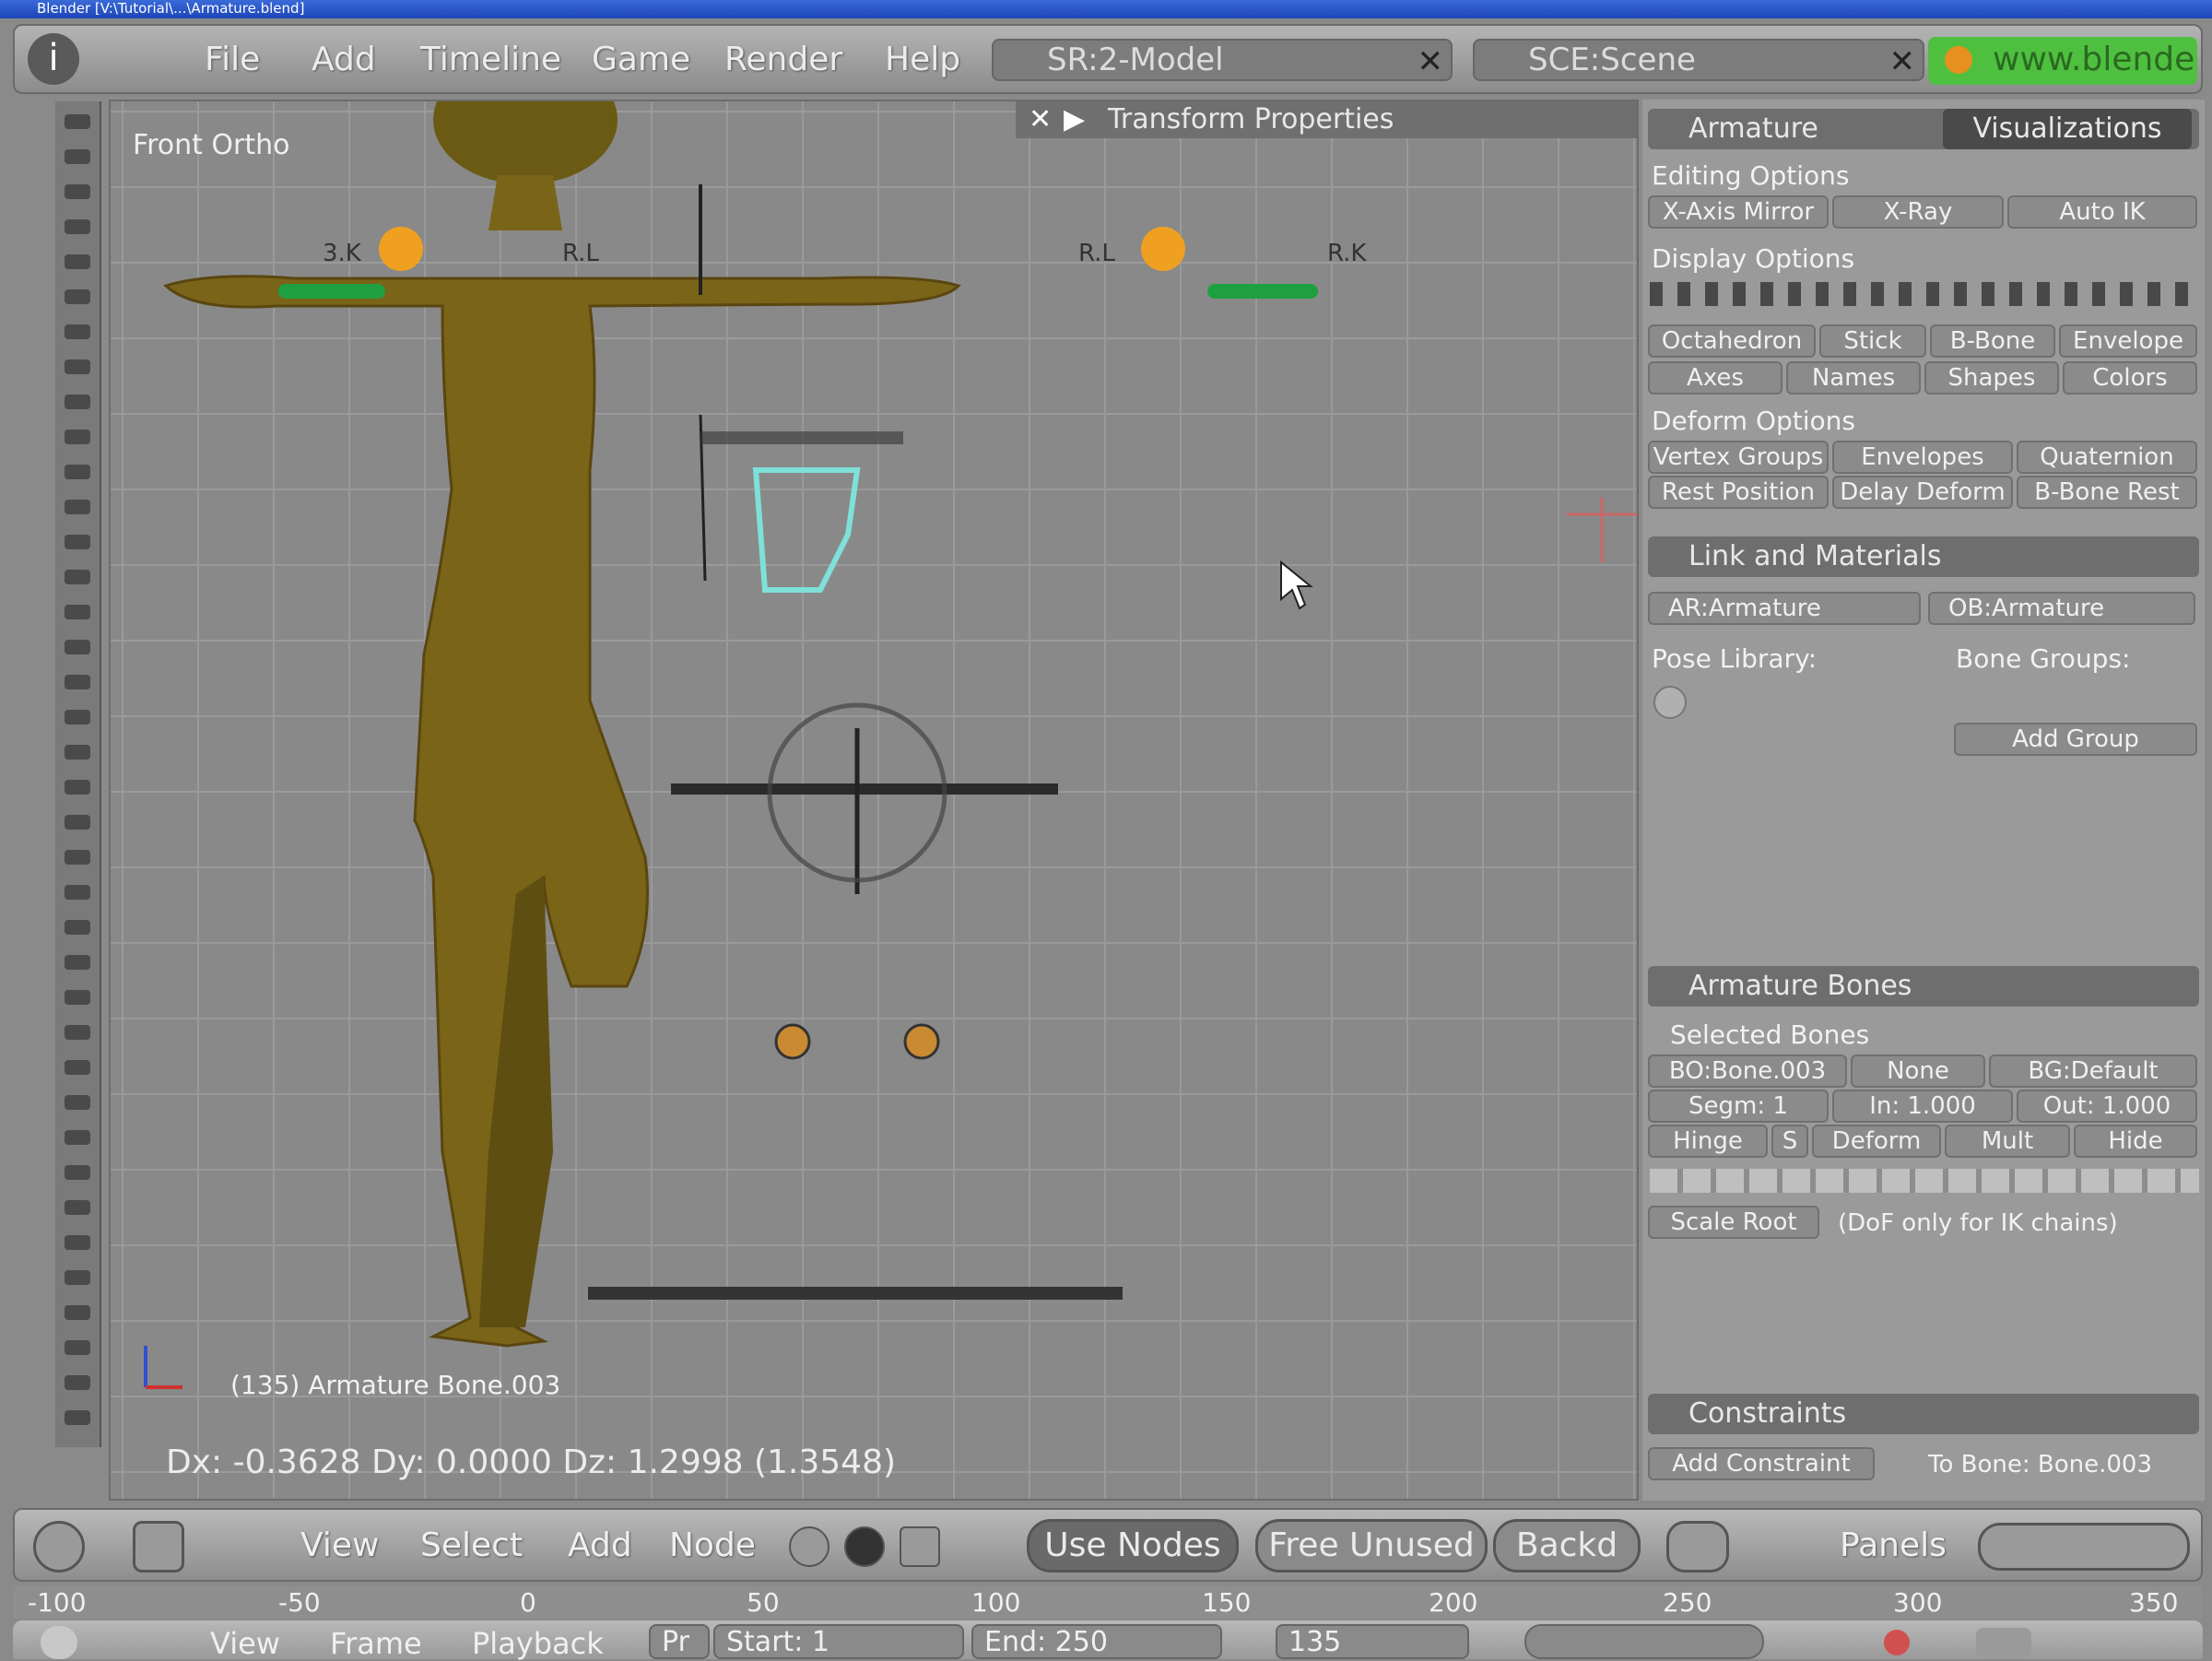 The height and width of the screenshot is (1661, 2212). What do you see at coordinates (838, 1641) in the screenshot?
I see `start-frame-field: Start: 1` at bounding box center [838, 1641].